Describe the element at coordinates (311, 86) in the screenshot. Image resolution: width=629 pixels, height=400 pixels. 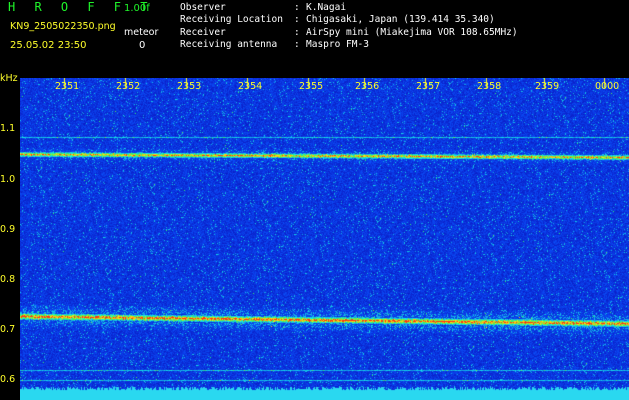
I see `x-tick-label: 2355` at that location.